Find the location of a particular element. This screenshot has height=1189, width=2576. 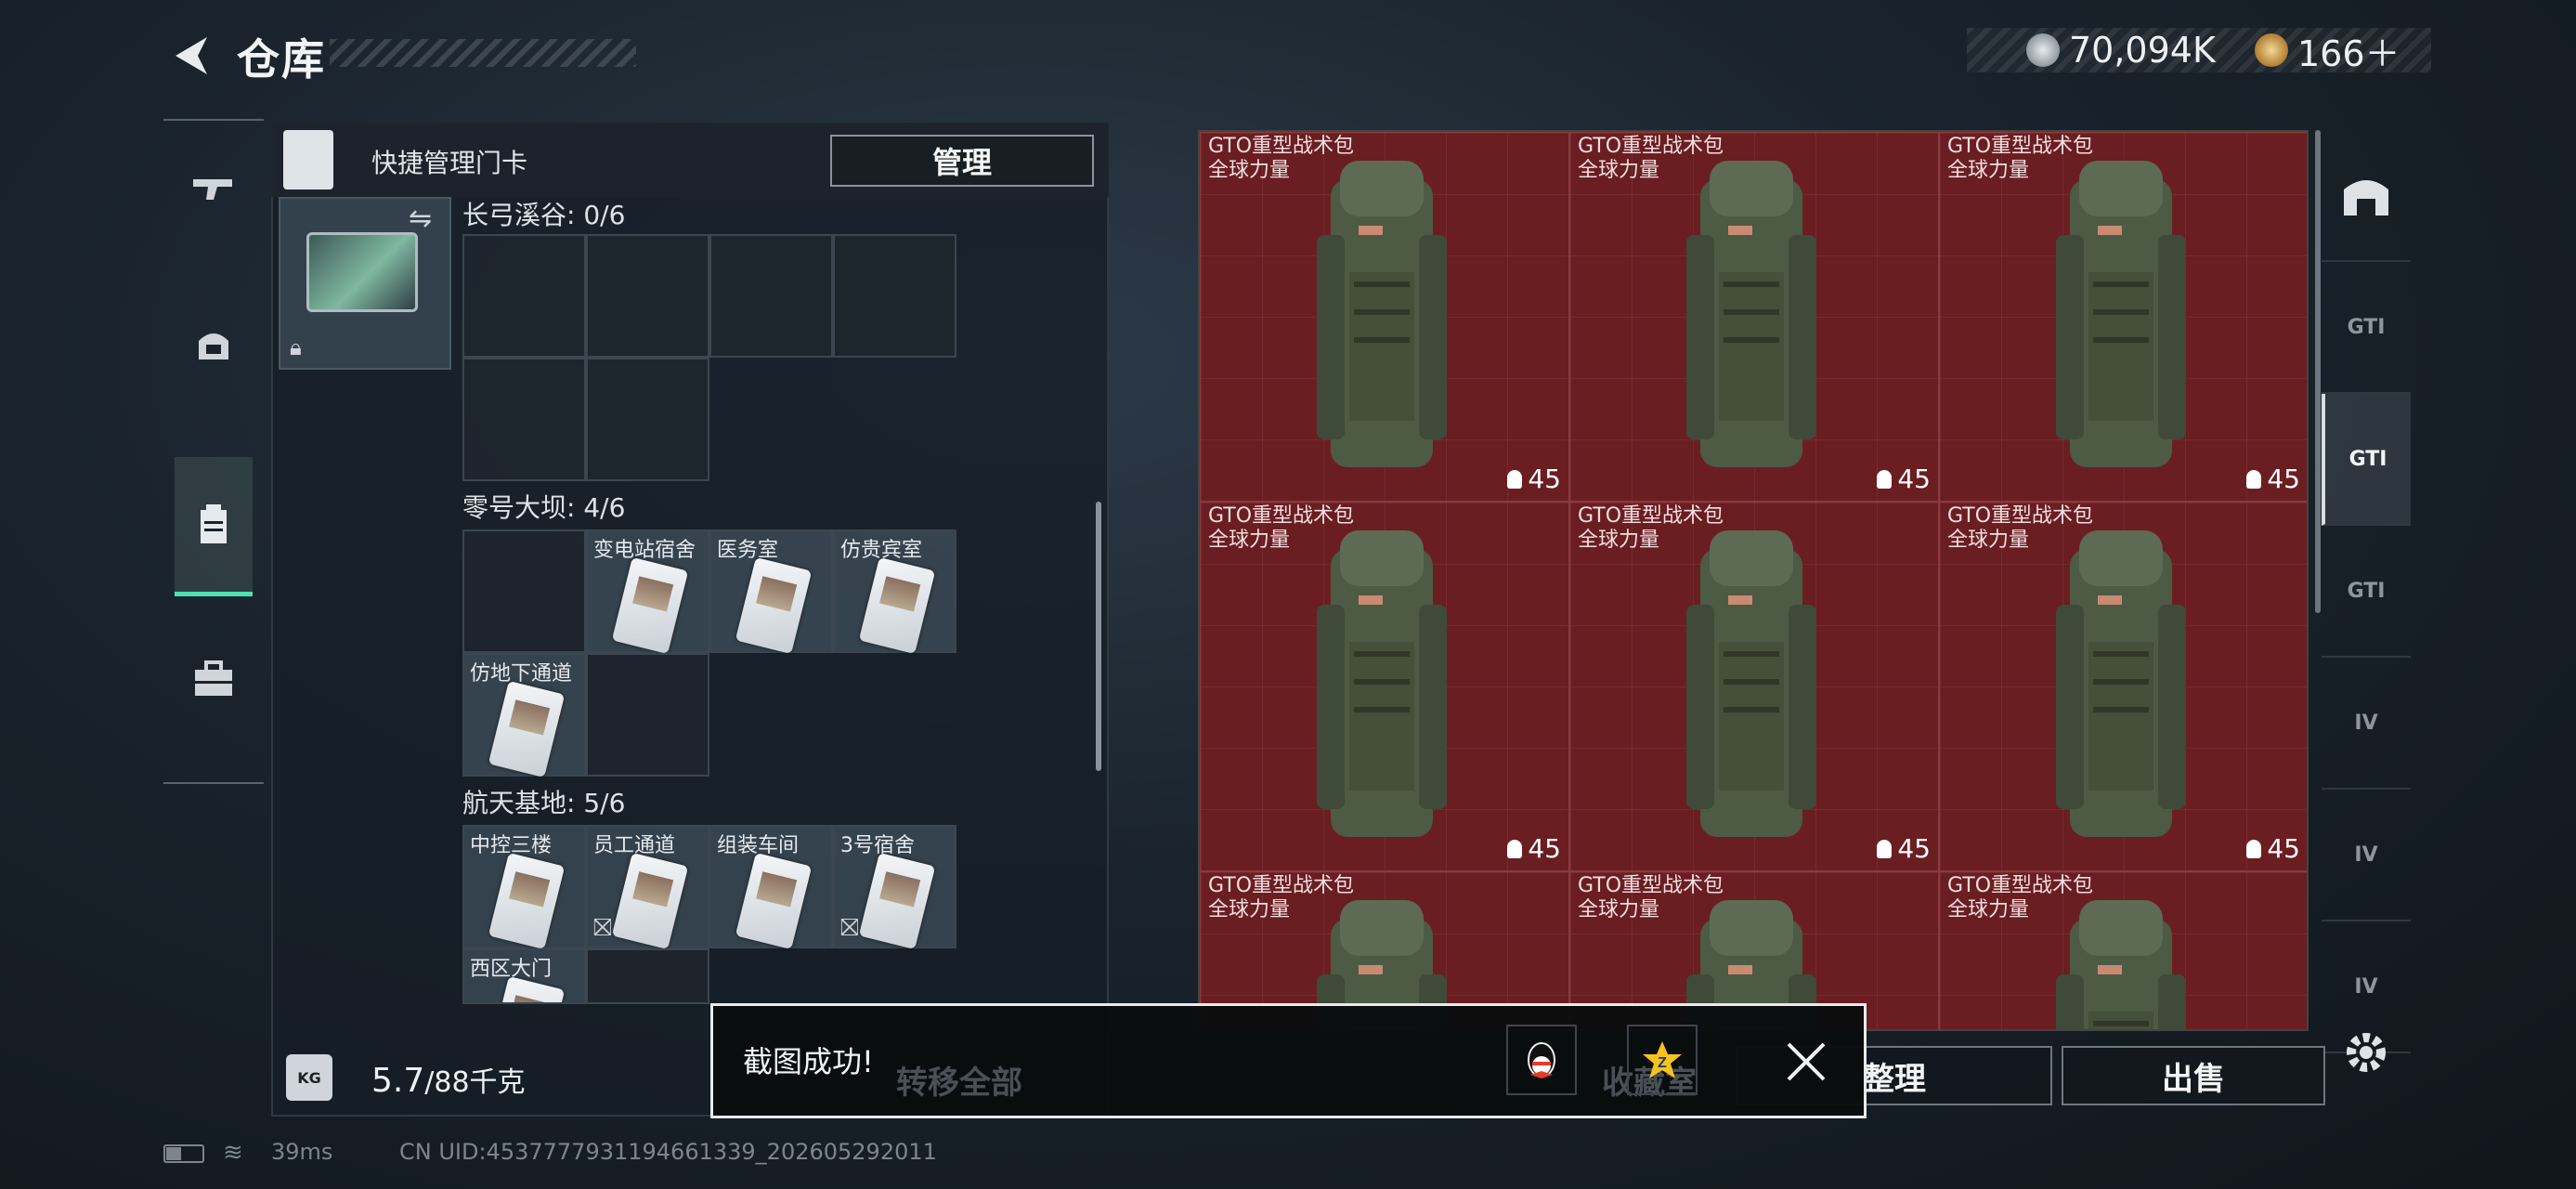

category-nav is located at coordinates (213, 451).